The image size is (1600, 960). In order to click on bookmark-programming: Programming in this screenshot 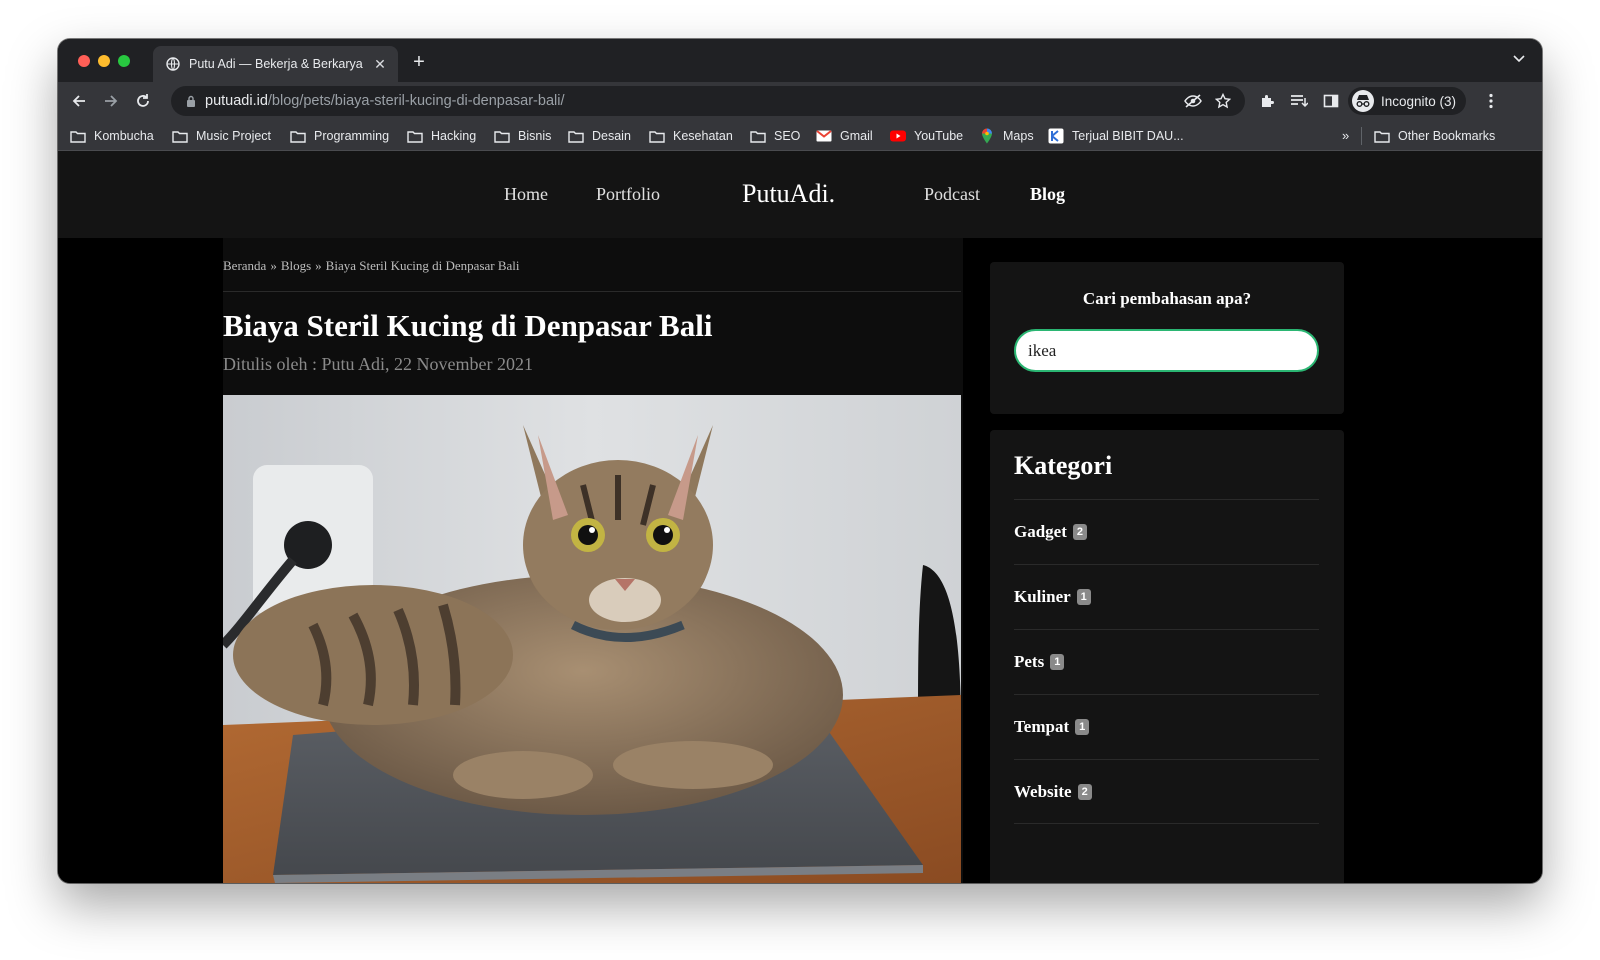, I will do `click(339, 136)`.